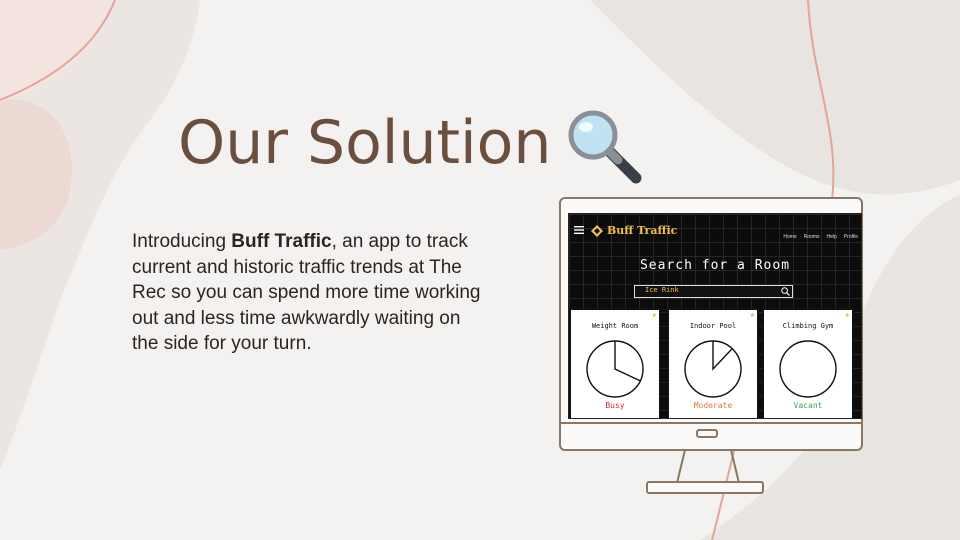 The image size is (960, 540). What do you see at coordinates (713, 291) in the screenshot?
I see `search-input: Ice Rink` at bounding box center [713, 291].